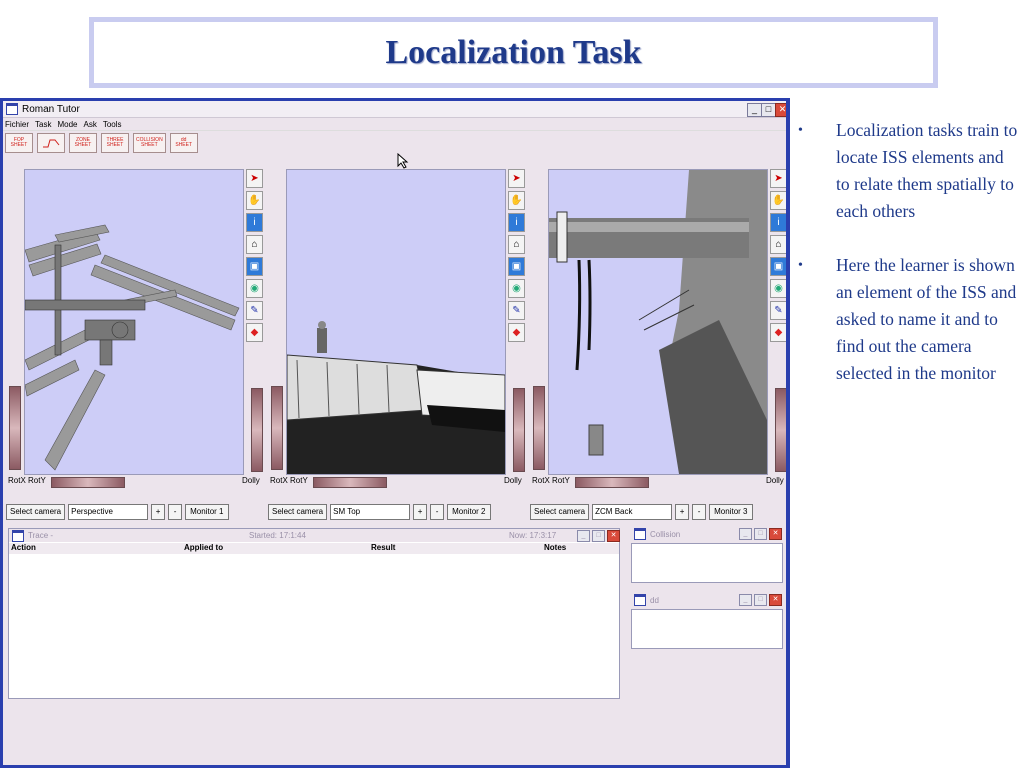 This screenshot has width=1024, height=768. What do you see at coordinates (183, 143) in the screenshot?
I see `dd-sheet-button: dd SHEET` at bounding box center [183, 143].